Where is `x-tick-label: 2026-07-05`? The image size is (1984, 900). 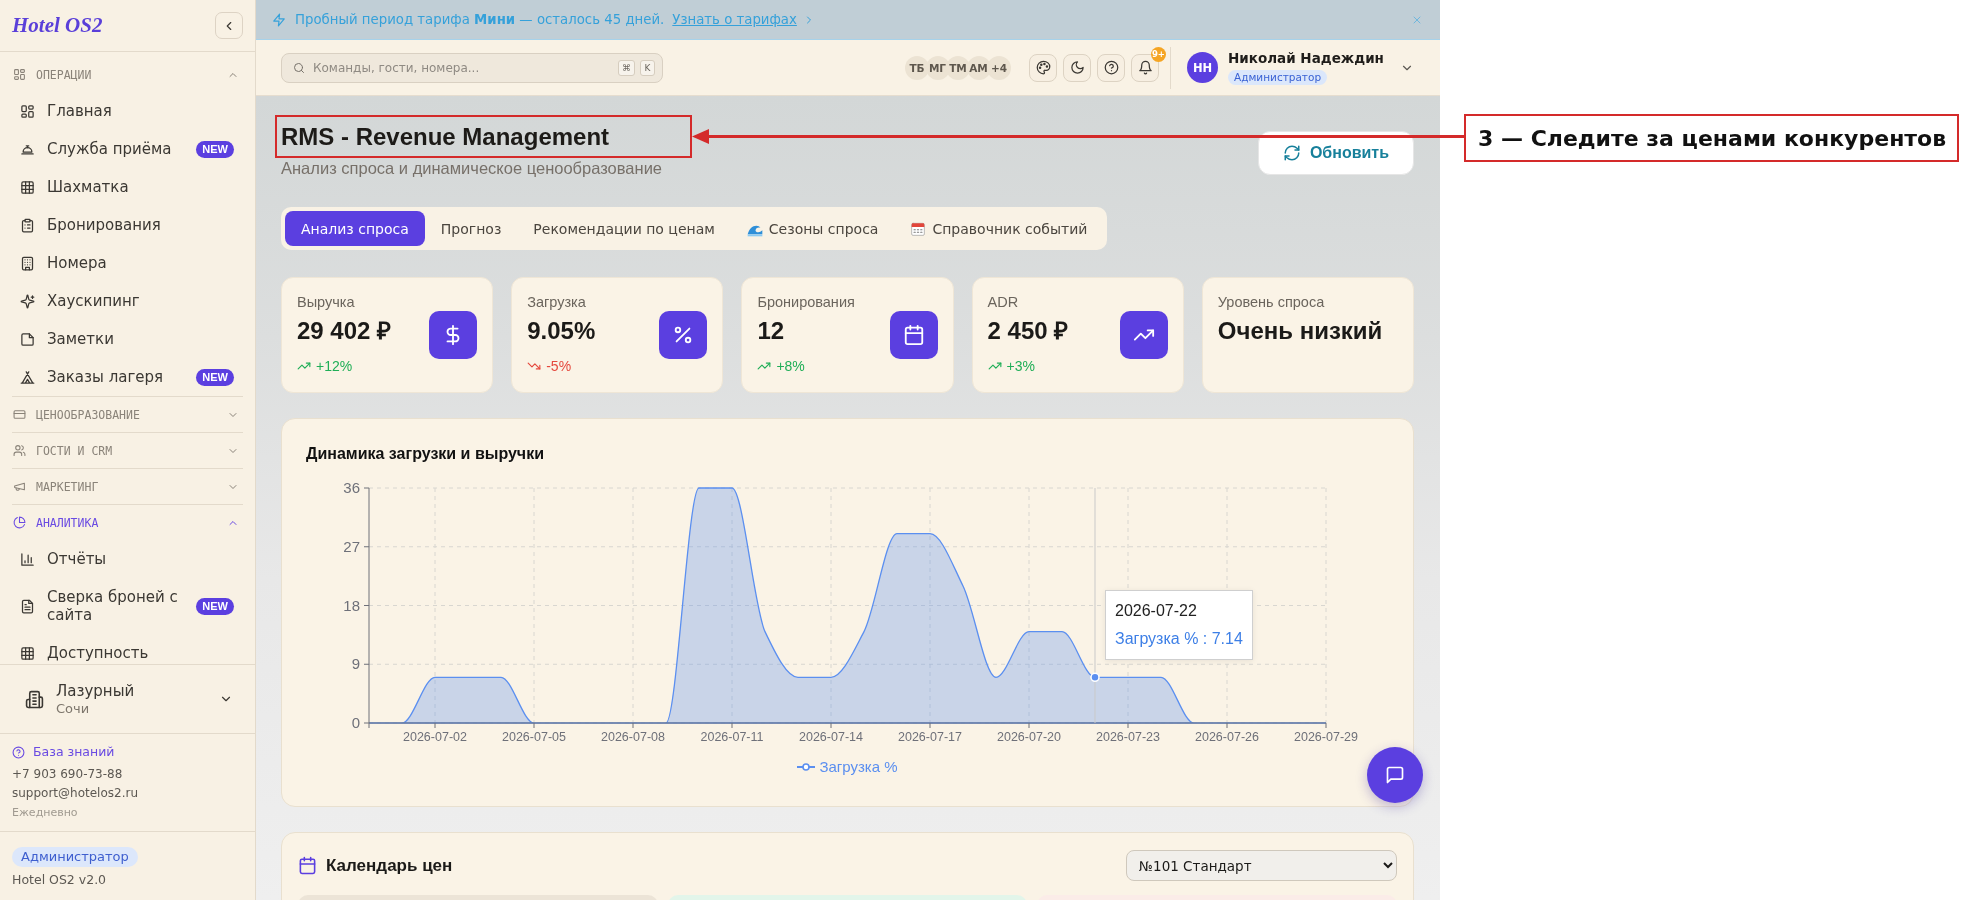
x-tick-label: 2026-07-05 is located at coordinates (534, 737).